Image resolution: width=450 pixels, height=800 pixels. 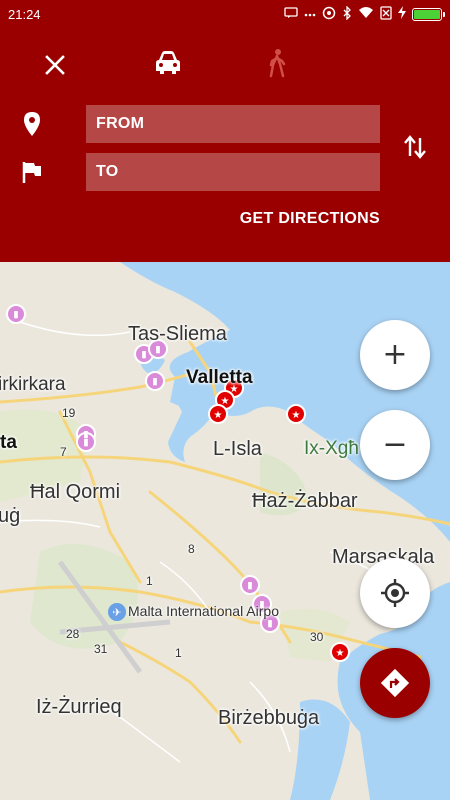 I want to click on road-number: 30, so click(x=317, y=637).